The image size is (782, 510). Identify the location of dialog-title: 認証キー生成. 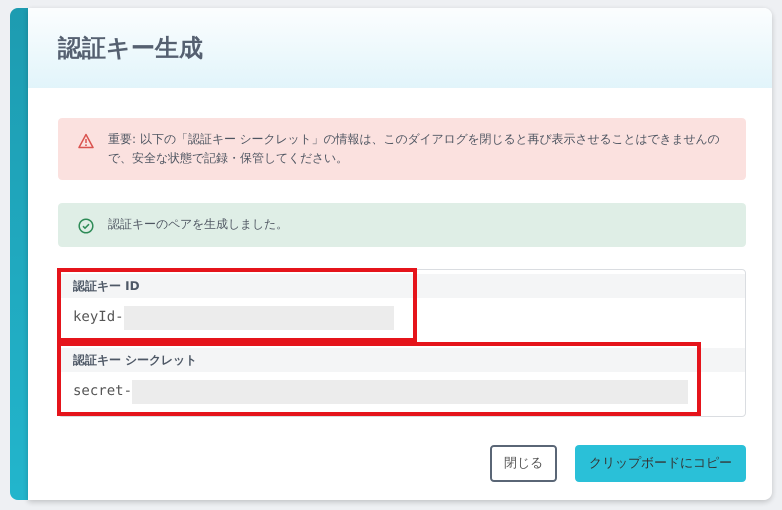
(130, 48).